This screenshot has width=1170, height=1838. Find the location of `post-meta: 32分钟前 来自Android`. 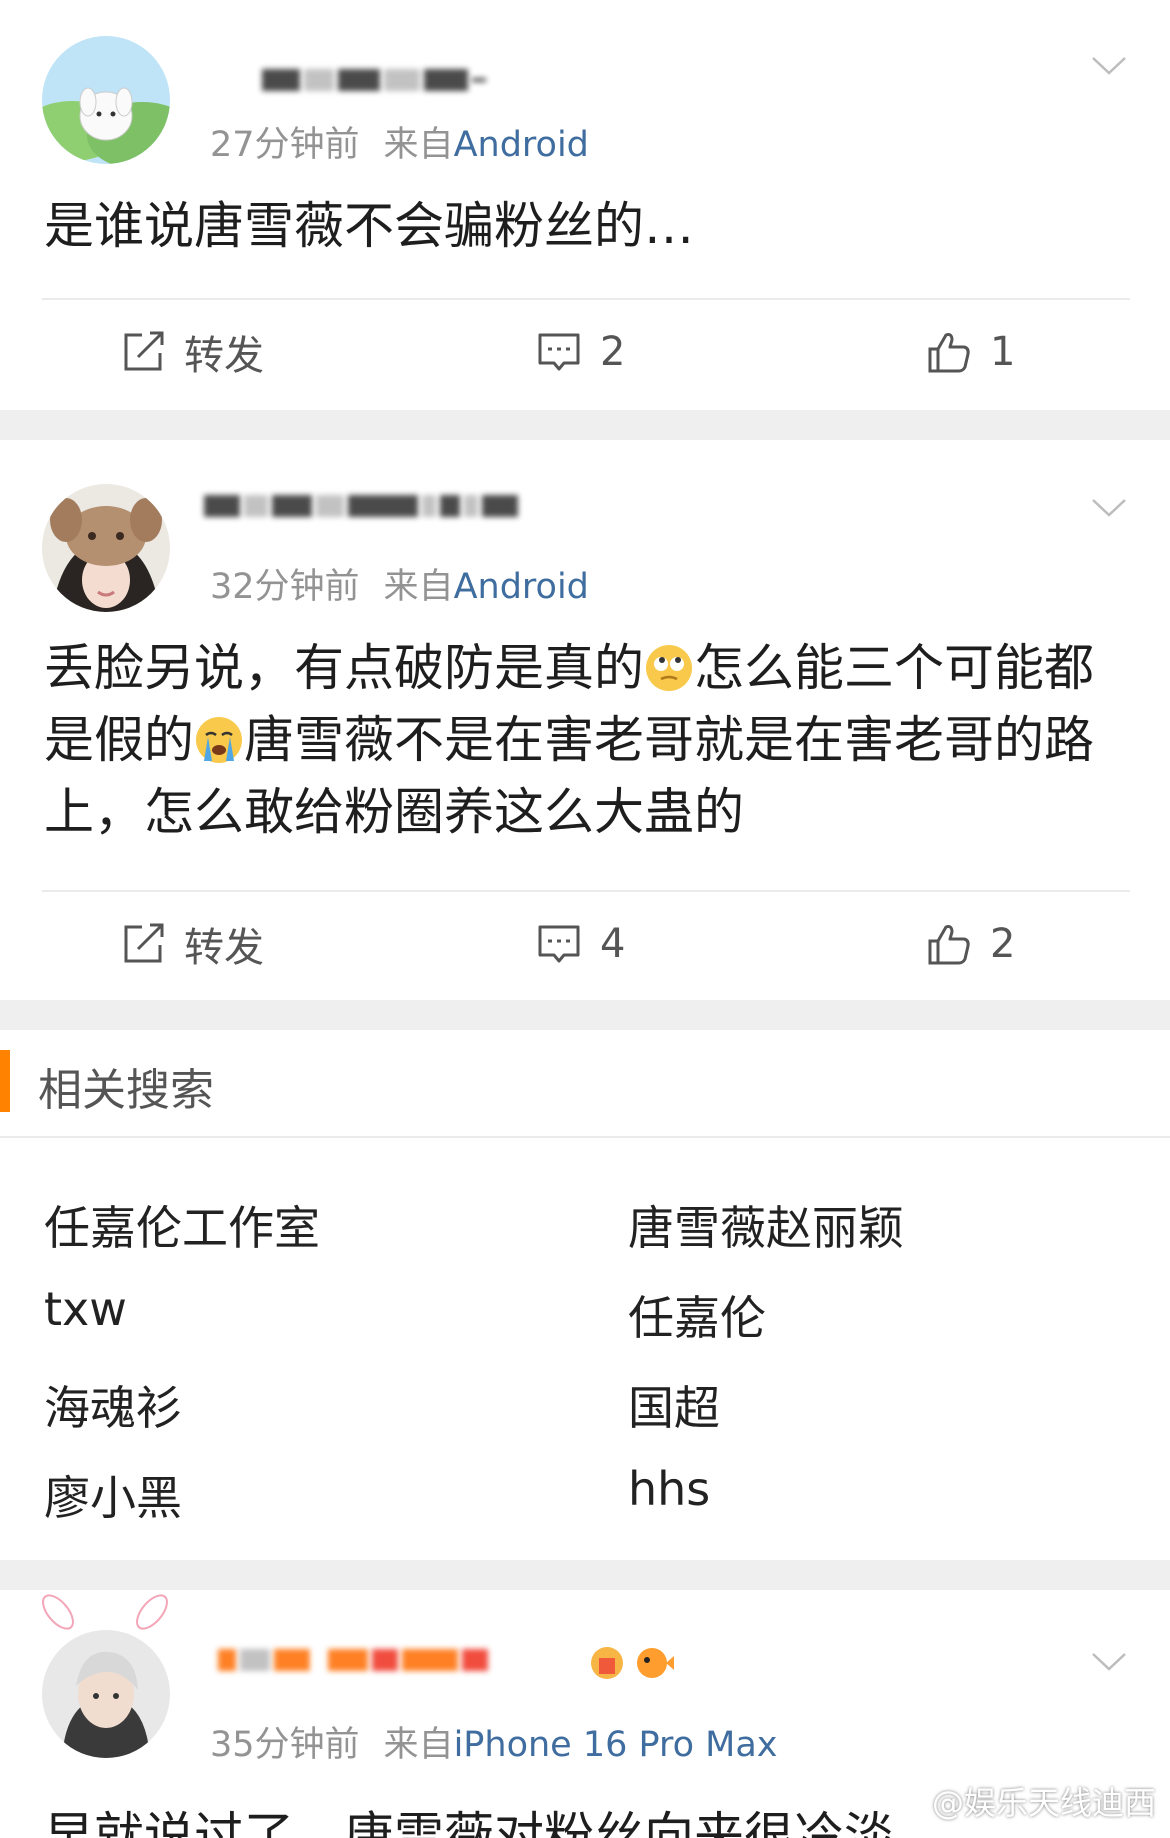

post-meta: 32分钟前 来自Android is located at coordinates (399, 583).